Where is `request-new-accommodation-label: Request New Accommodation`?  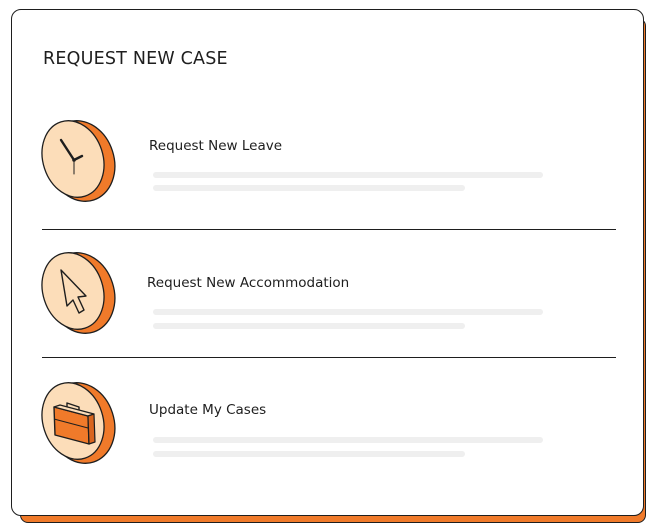 request-new-accommodation-label: Request New Accommodation is located at coordinates (248, 283).